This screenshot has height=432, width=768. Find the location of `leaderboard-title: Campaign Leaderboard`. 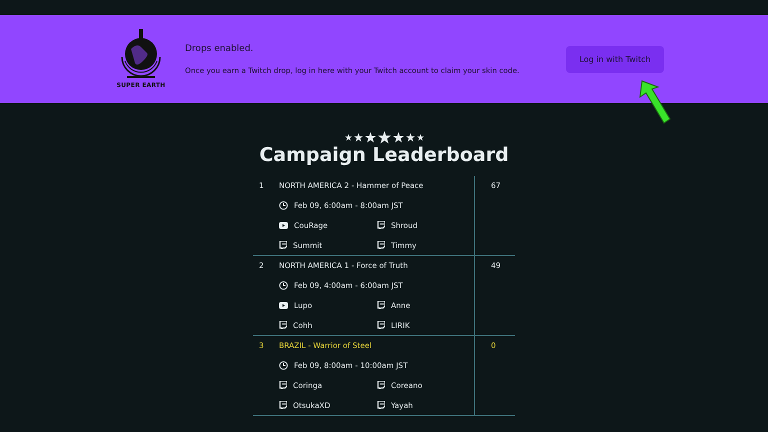

leaderboard-title: Campaign Leaderboard is located at coordinates (384, 155).